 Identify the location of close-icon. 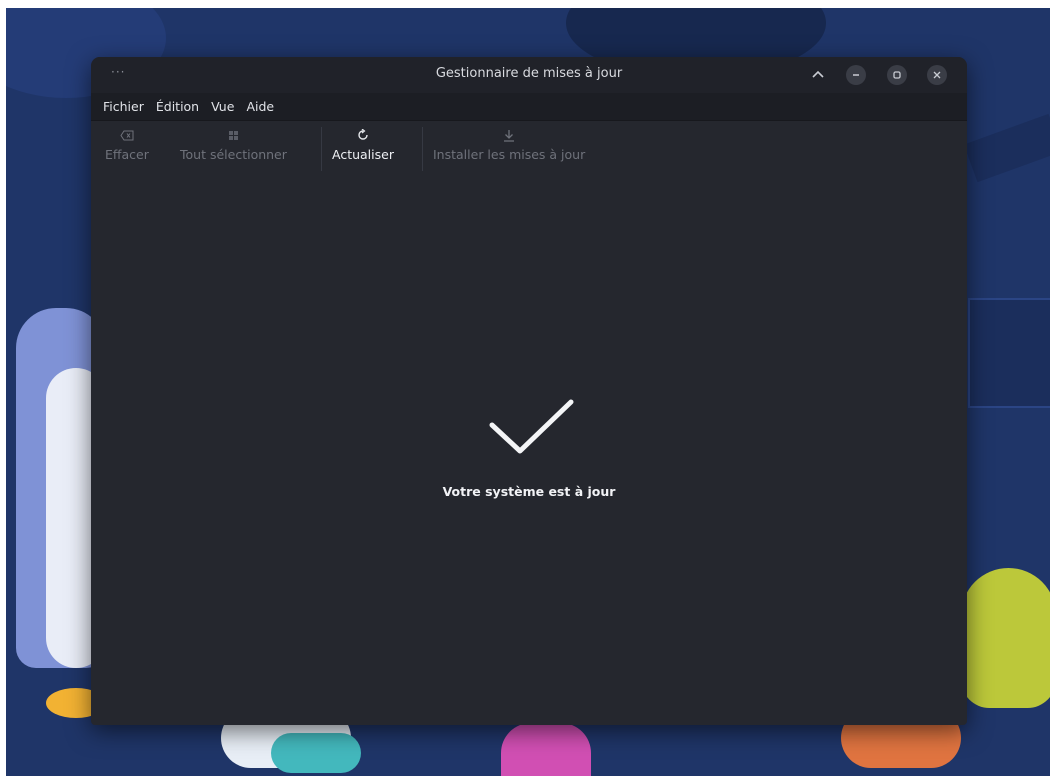
(937, 75).